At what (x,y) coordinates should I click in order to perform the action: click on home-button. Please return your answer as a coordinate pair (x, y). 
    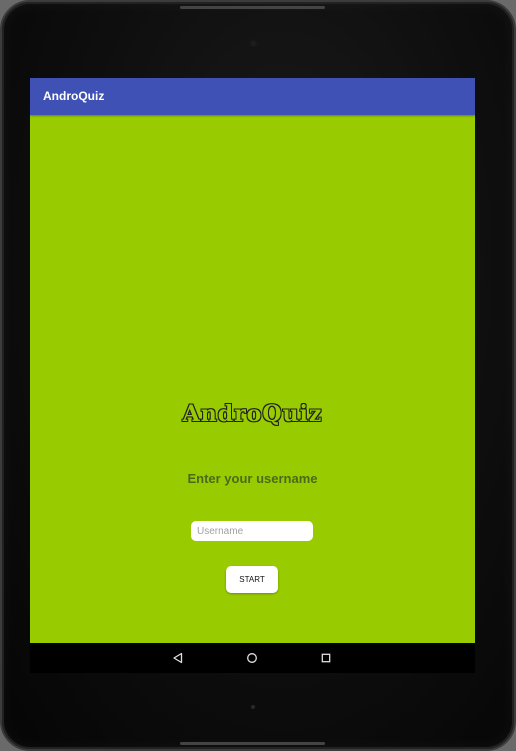
    Looking at the image, I should click on (252, 658).